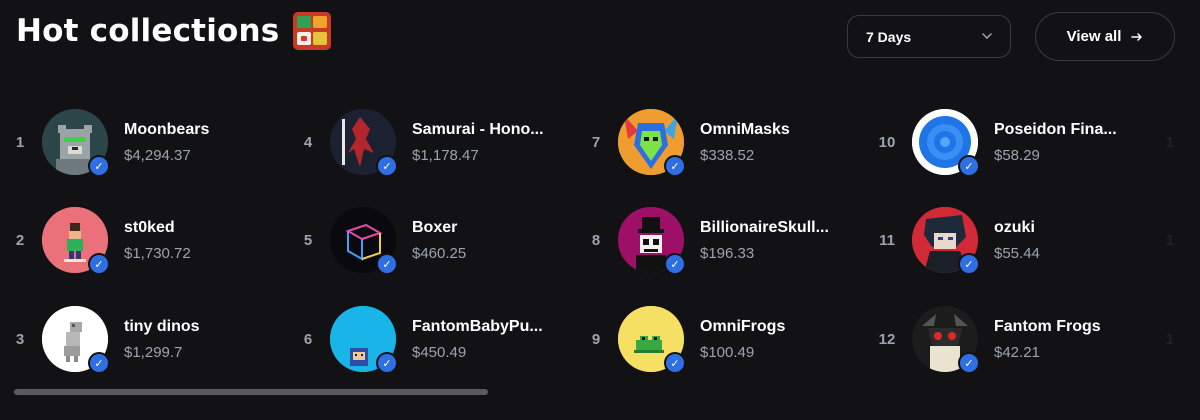 Image resolution: width=1200 pixels, height=420 pixels. What do you see at coordinates (887, 339) in the screenshot?
I see `collection-rank: 12` at bounding box center [887, 339].